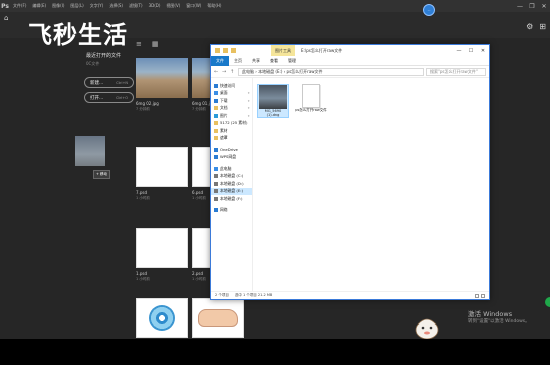 The height and width of the screenshot is (365, 550). I want to click on nav-item-label: 本地磁盘 (E:), so click(232, 191).